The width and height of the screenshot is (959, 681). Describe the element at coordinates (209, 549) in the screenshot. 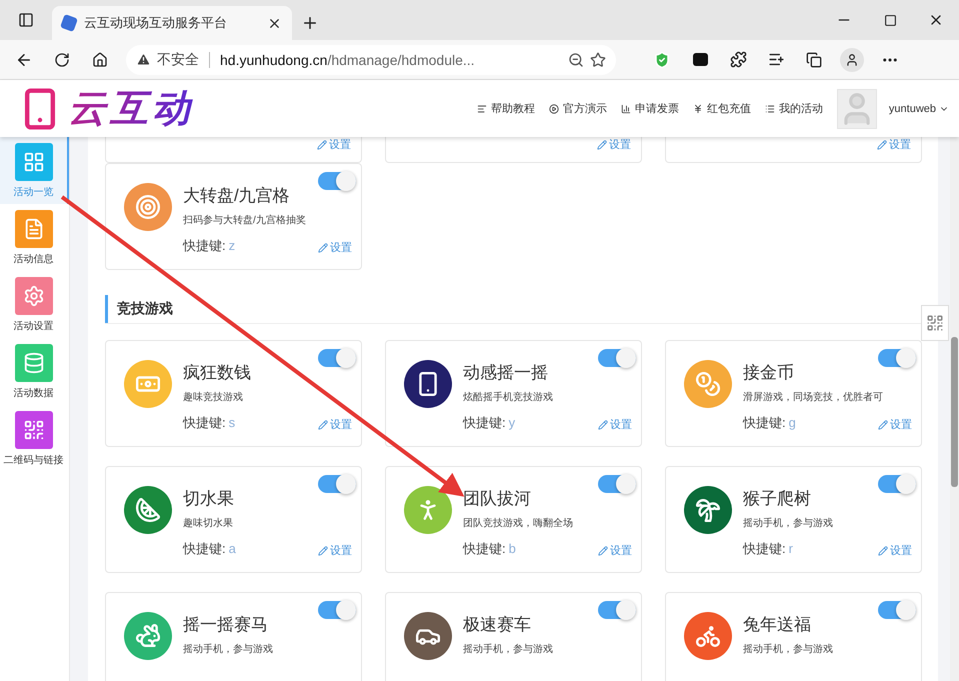

I see `shortcut-key: 快捷键: a` at that location.